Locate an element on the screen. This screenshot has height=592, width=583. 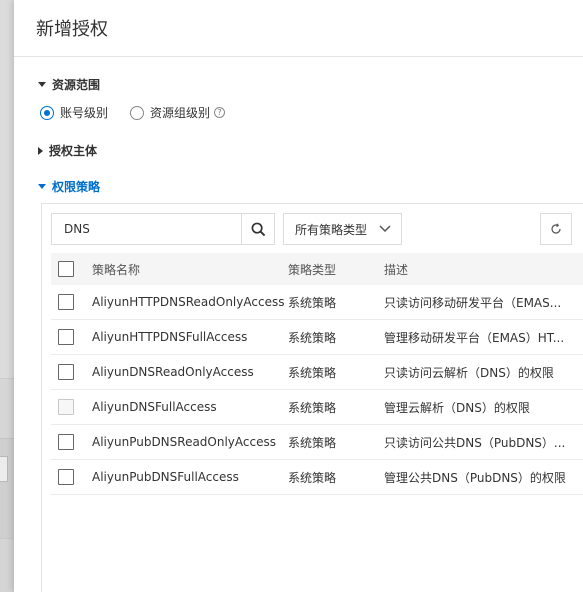
refresh-button is located at coordinates (556, 229).